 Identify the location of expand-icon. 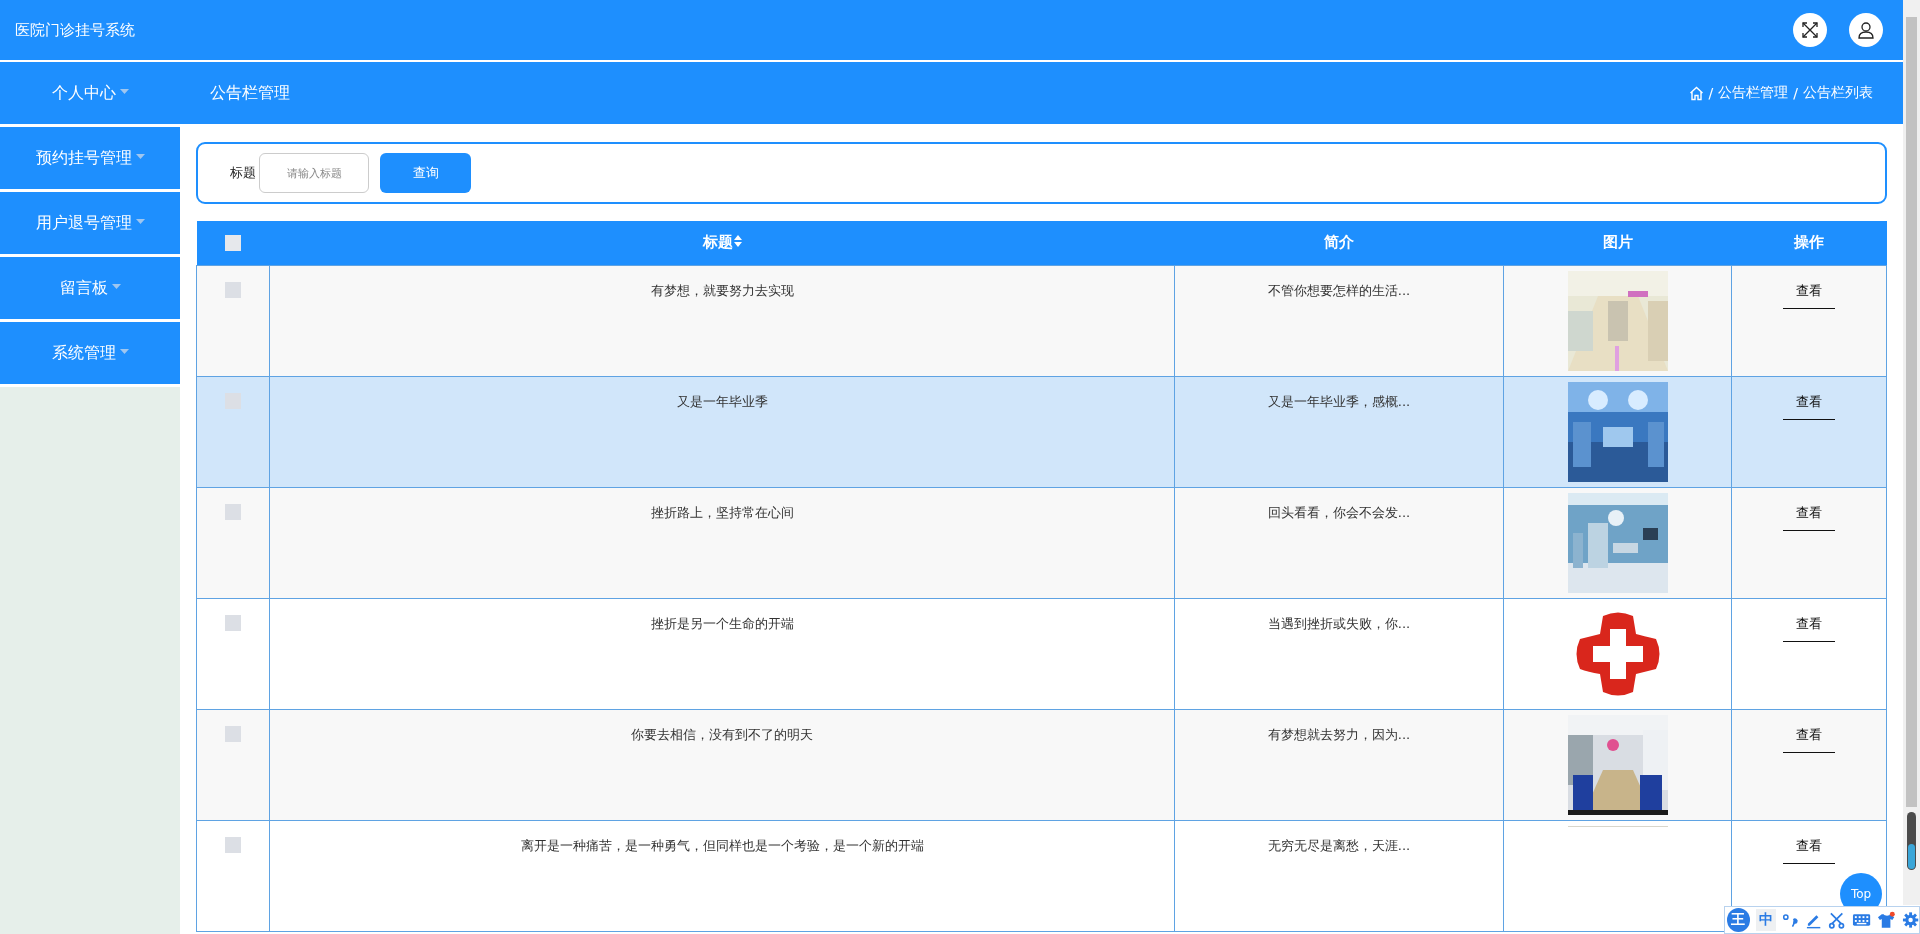
(1810, 30).